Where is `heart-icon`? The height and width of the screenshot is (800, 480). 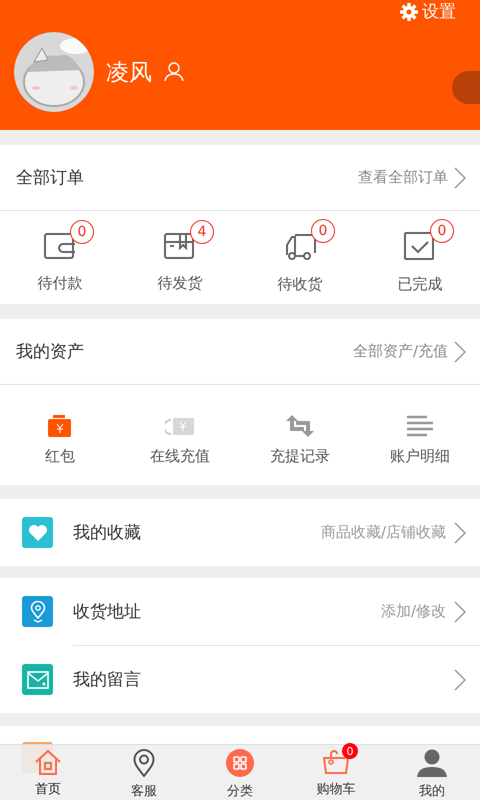 heart-icon is located at coordinates (38, 533).